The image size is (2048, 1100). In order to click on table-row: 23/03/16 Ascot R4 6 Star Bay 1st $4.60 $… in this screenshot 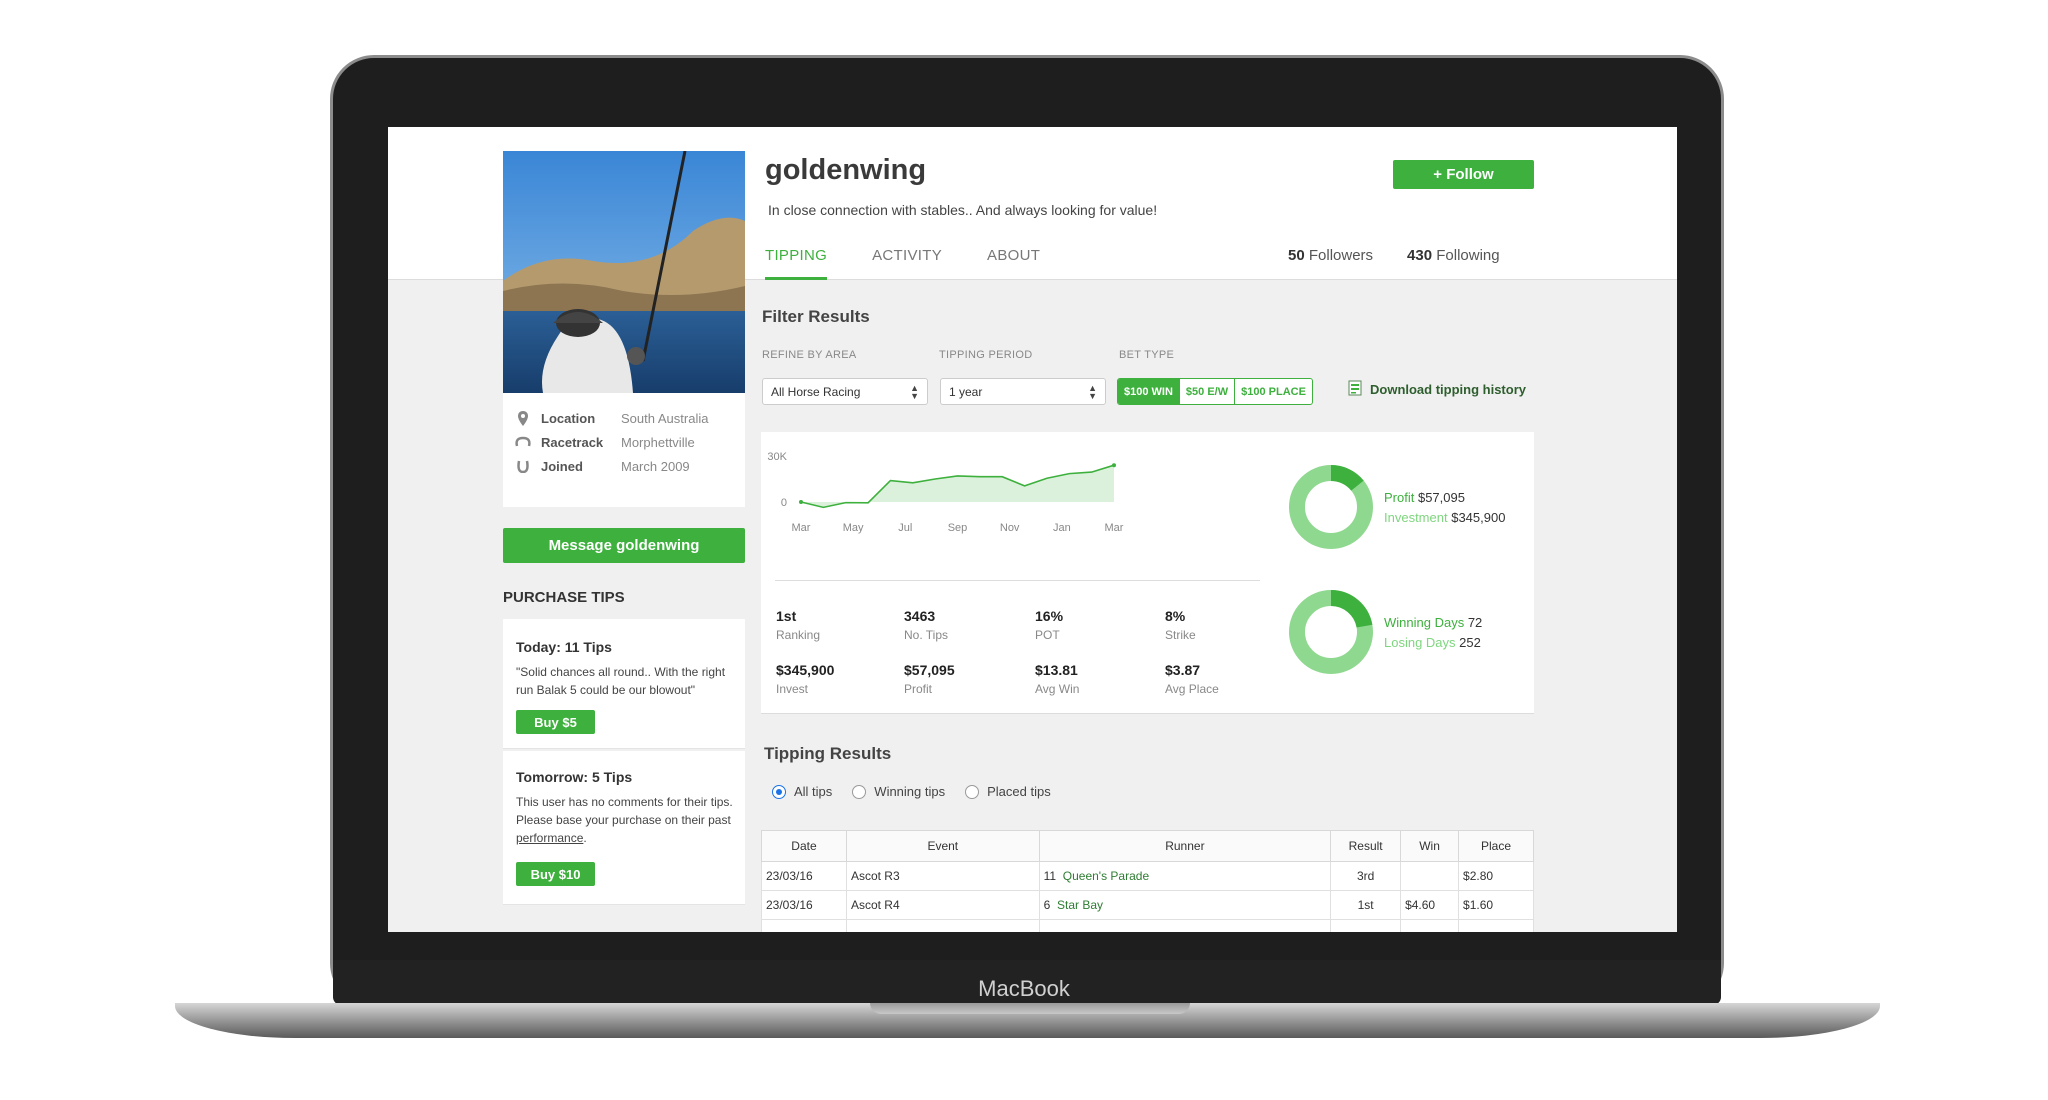, I will do `click(1147, 905)`.